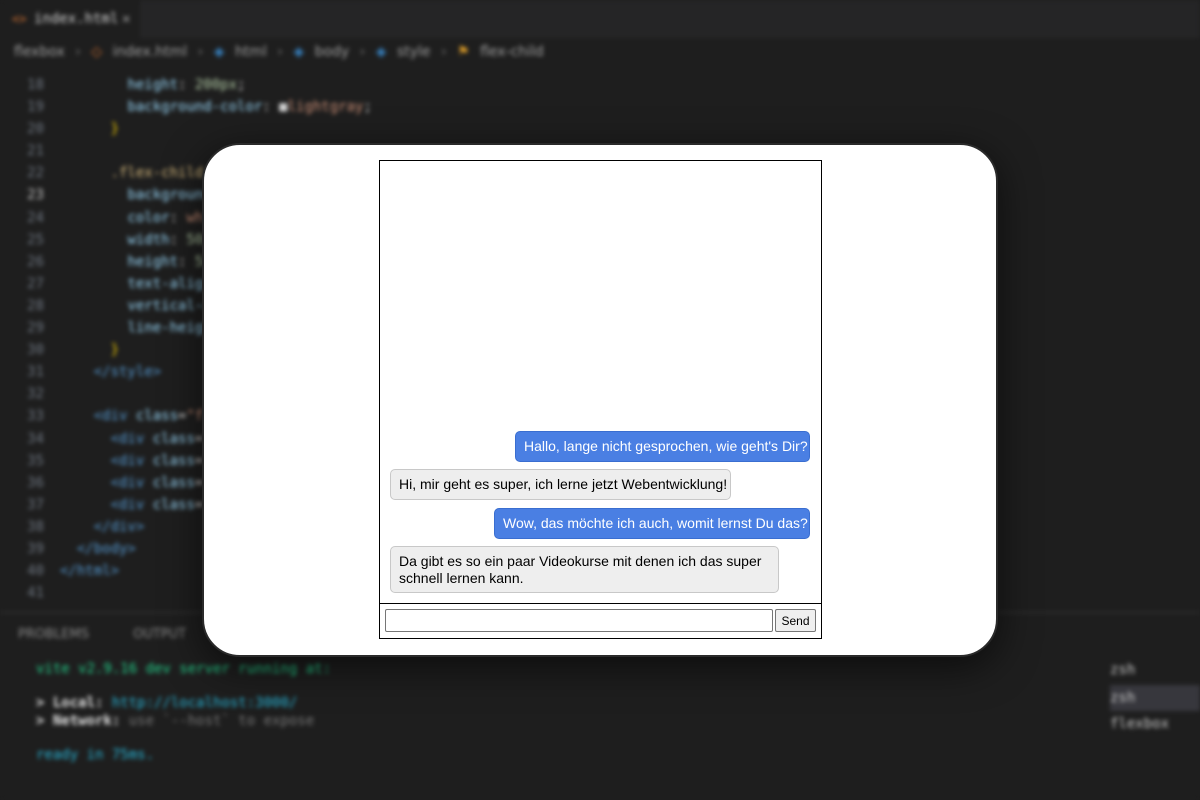 This screenshot has width=1200, height=800. I want to click on html-file-icon: <>, so click(19, 19).